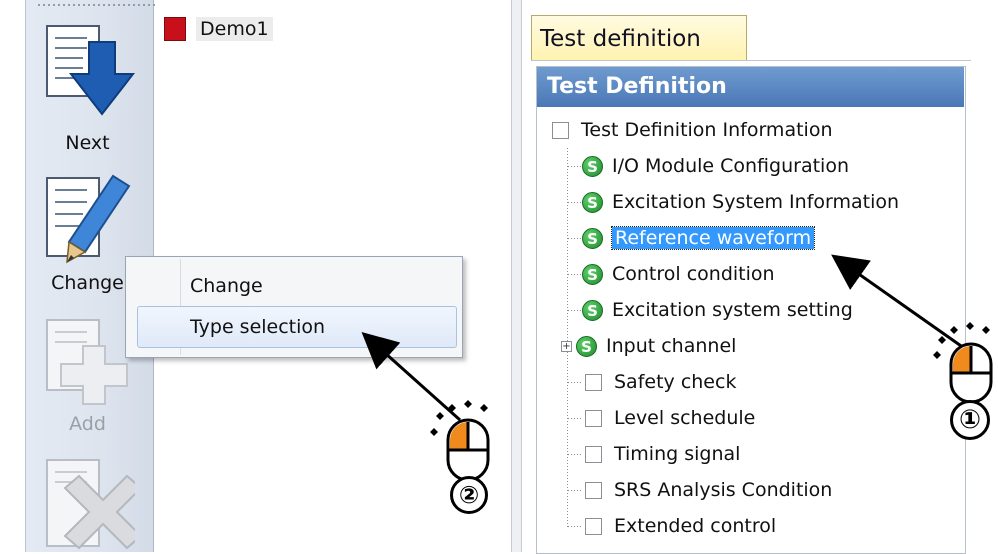 This screenshot has width=998, height=554. What do you see at coordinates (566, 346) in the screenshot?
I see `expand-plus-icon: +` at bounding box center [566, 346].